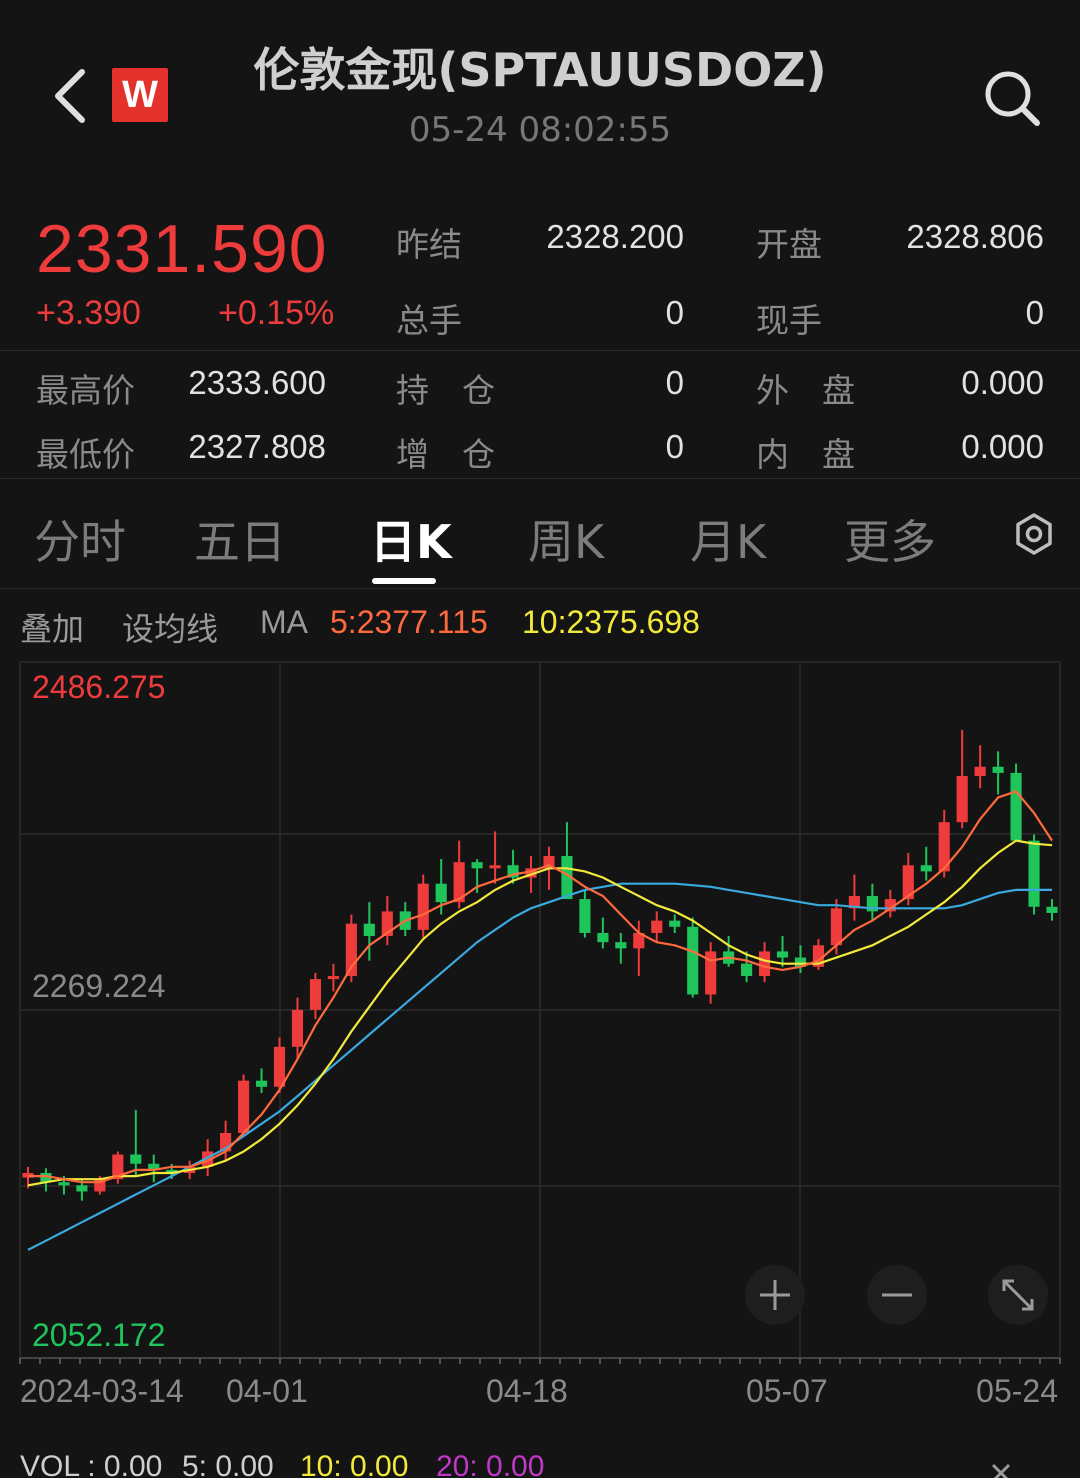 This screenshot has height=1478, width=1080. What do you see at coordinates (88, 313) in the screenshot?
I see `price-change: +3.390` at bounding box center [88, 313].